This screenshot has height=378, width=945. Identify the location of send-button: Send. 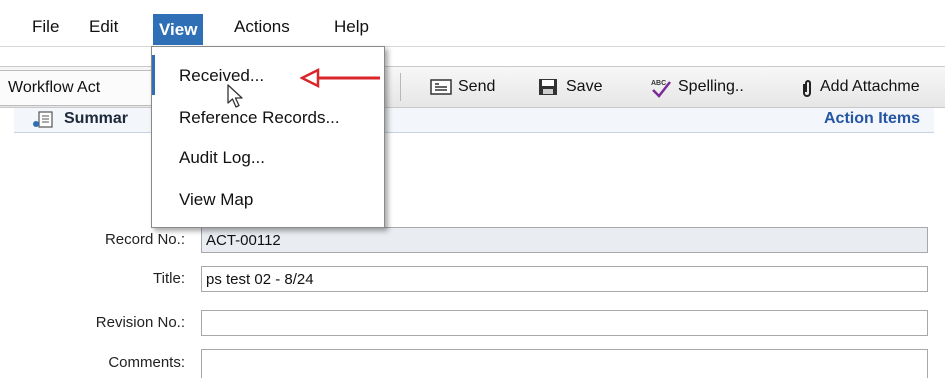
(475, 87).